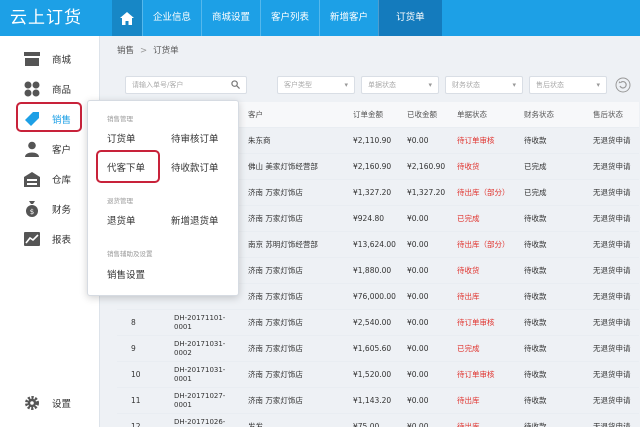 This screenshot has height=427, width=640. What do you see at coordinates (207, 420) in the screenshot?
I see `cell-order-number: DH-20171026-0001` at bounding box center [207, 420].